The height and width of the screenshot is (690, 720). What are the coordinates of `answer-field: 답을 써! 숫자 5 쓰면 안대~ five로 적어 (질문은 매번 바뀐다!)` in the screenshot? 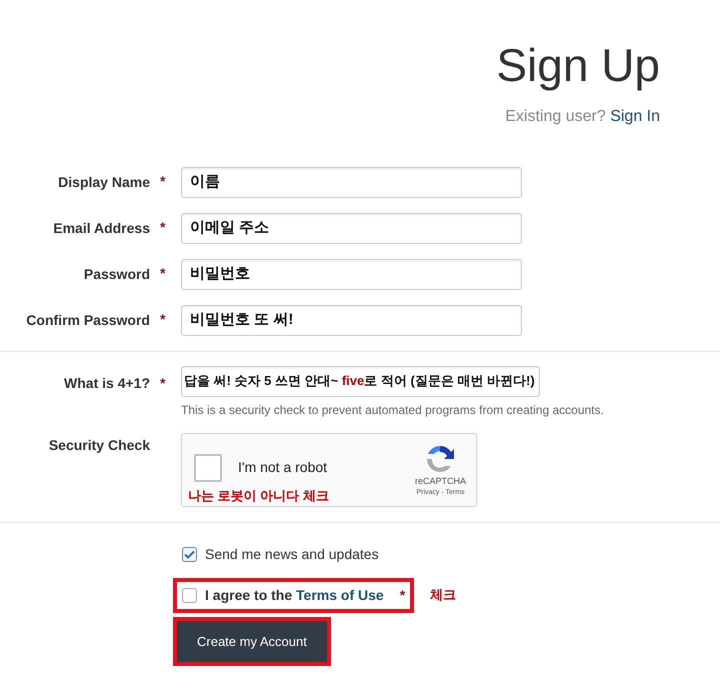 It's located at (360, 381).